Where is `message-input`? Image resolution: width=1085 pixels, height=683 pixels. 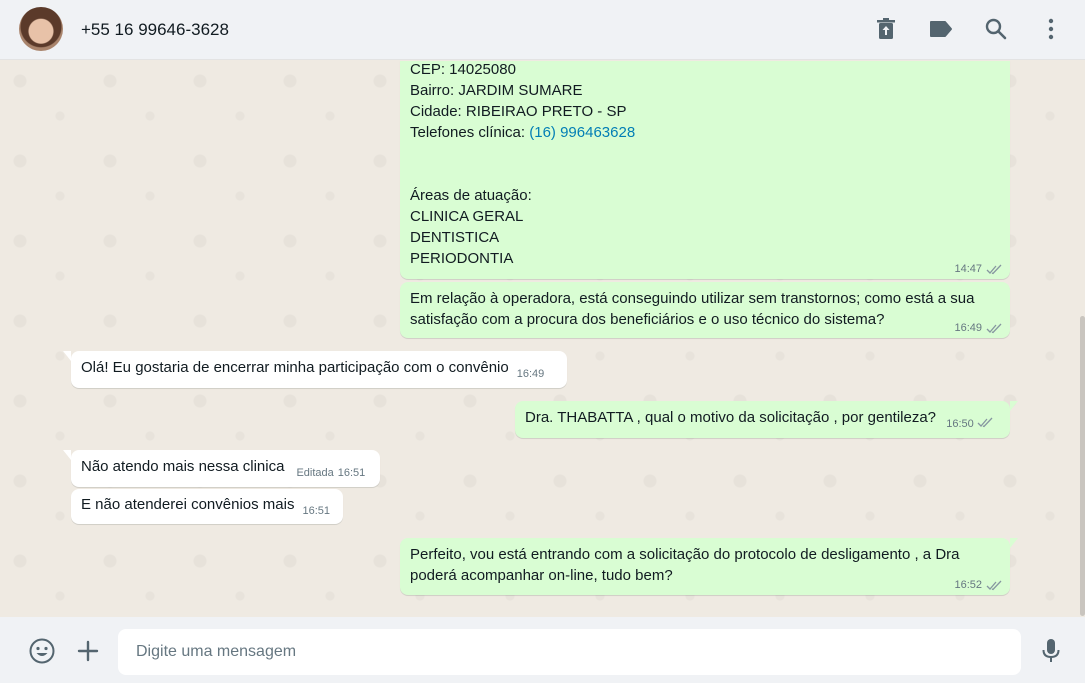
message-input is located at coordinates (569, 652).